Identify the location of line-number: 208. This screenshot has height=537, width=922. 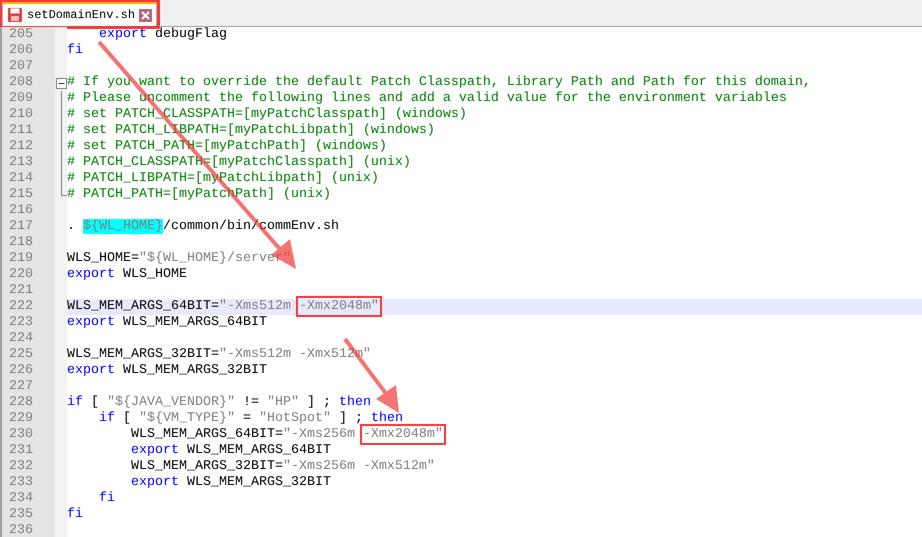
(21, 82).